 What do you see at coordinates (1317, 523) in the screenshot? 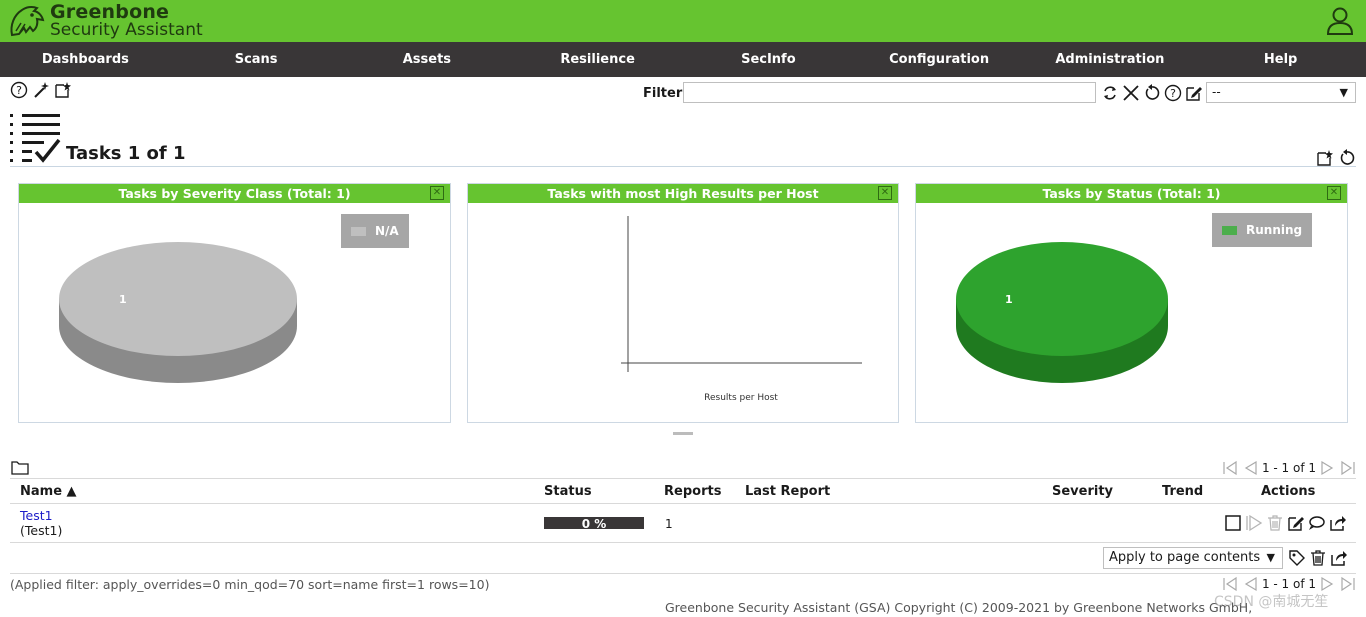
I see `clone-icon` at bounding box center [1317, 523].